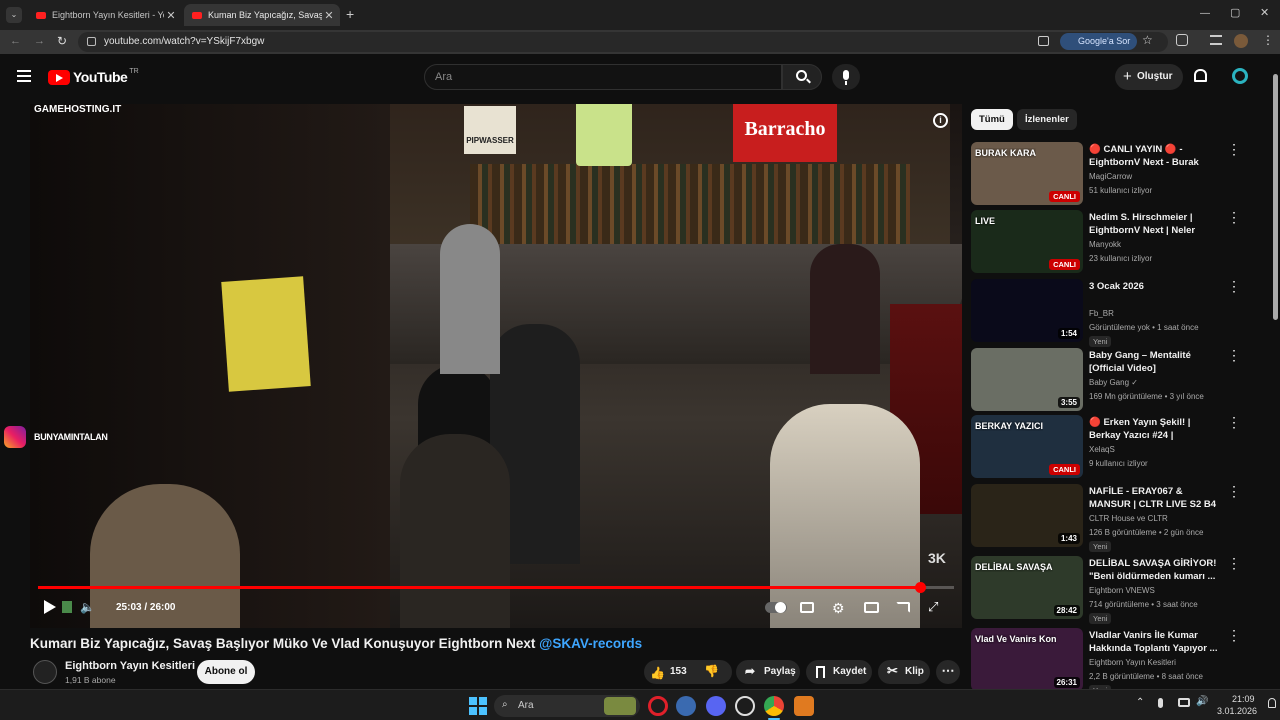 The image size is (1280, 720). Describe the element at coordinates (1243, 699) in the screenshot. I see `clock-time: 21:09` at that location.